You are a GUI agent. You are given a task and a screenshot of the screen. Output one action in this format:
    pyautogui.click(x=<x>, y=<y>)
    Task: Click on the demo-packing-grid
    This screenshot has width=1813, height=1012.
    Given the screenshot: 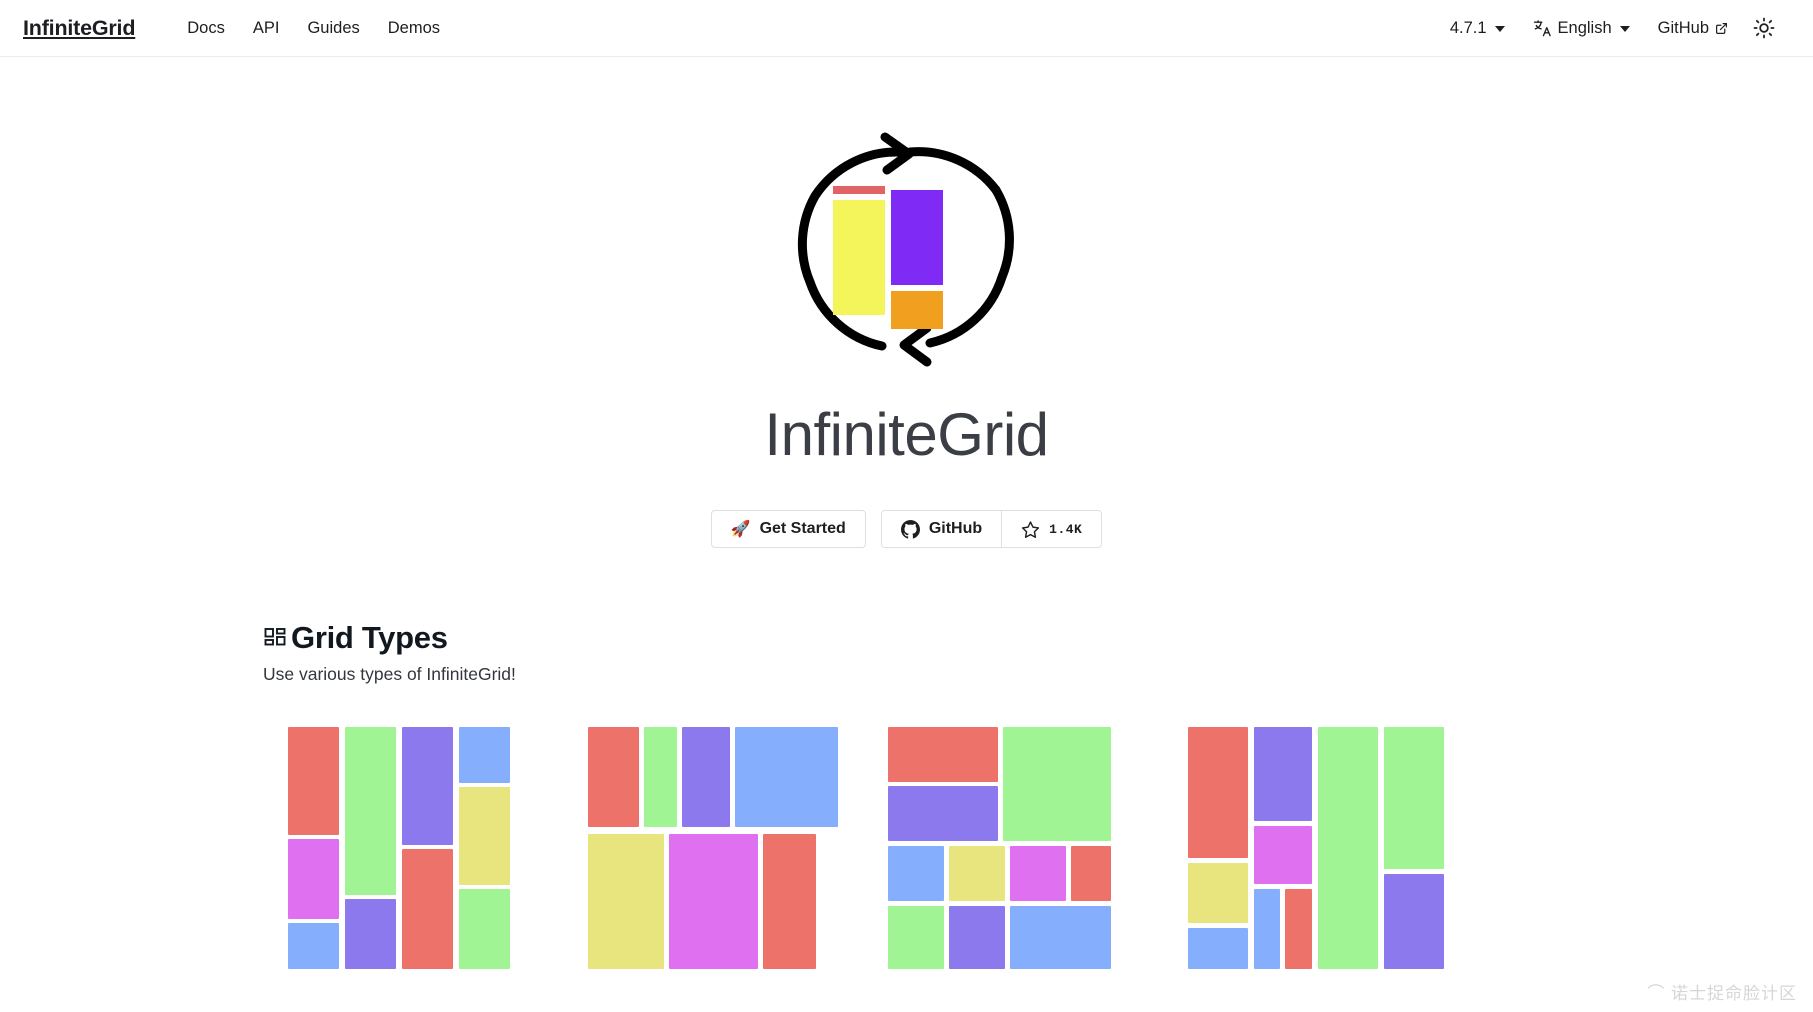 What is the action you would take?
    pyautogui.click(x=1318, y=848)
    